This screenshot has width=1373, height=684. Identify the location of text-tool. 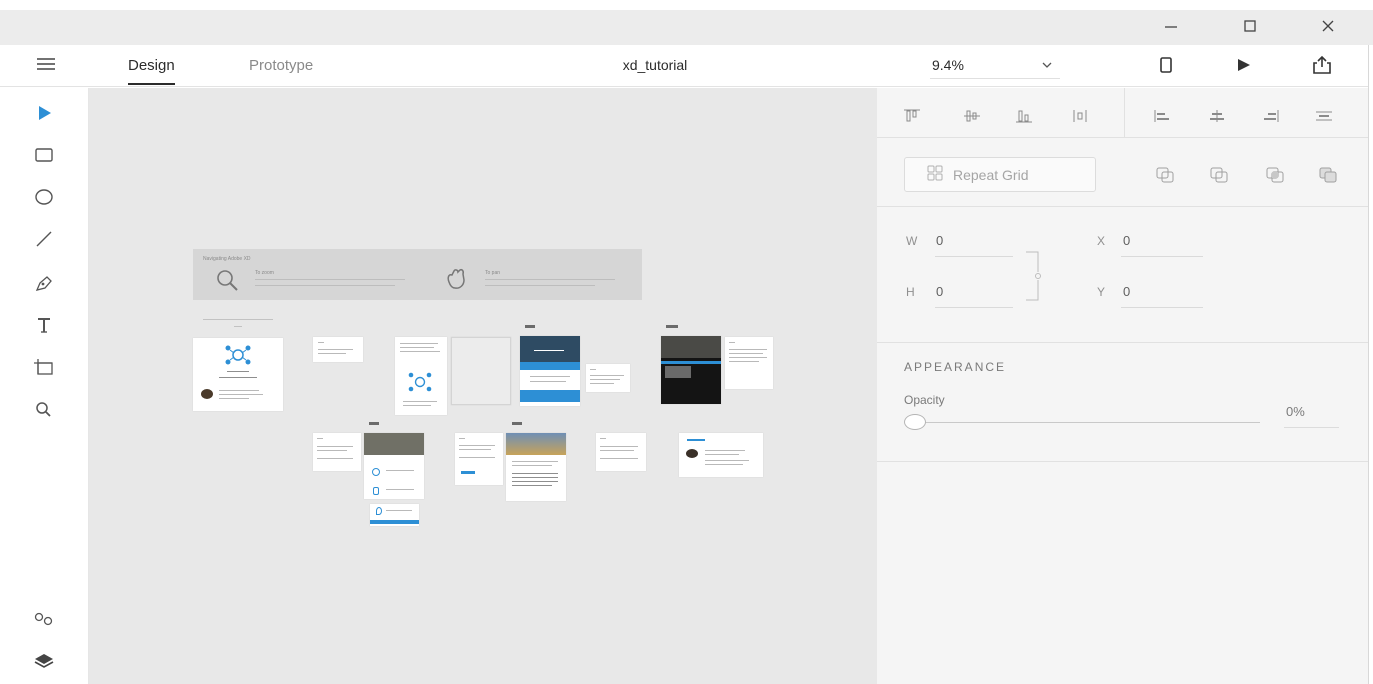
(44, 327).